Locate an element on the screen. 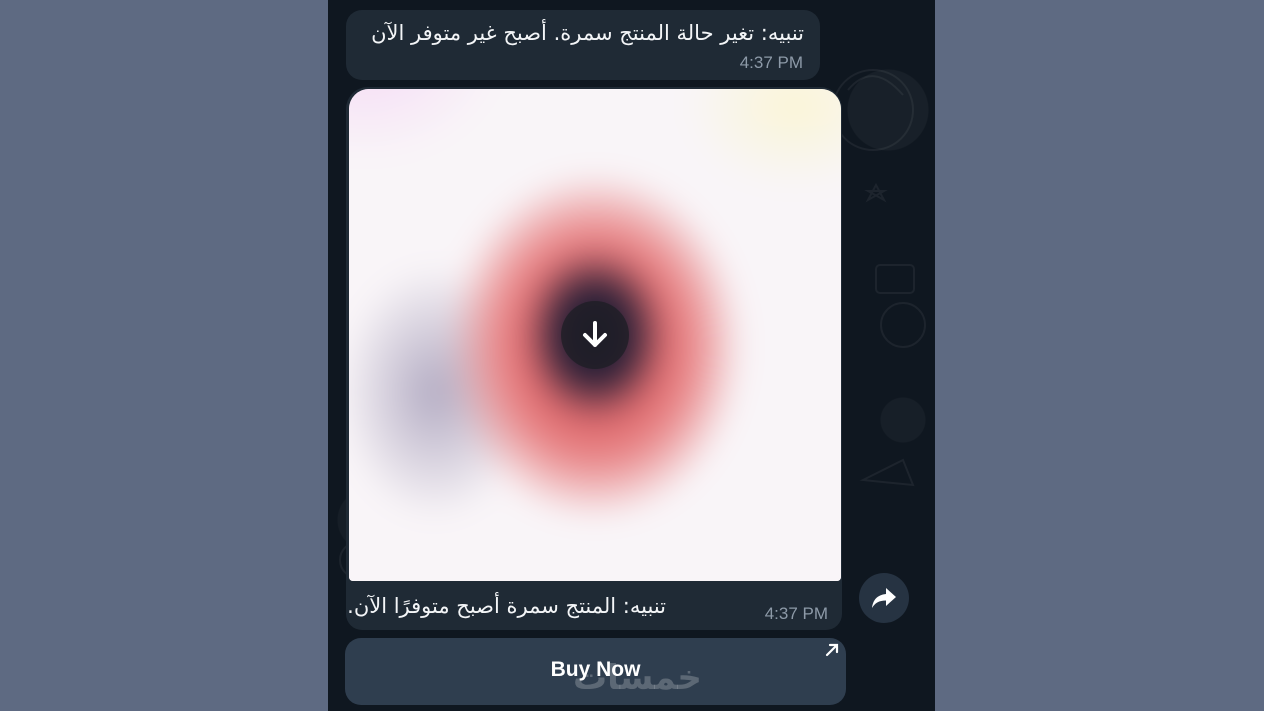  buy-now-button: خمسات Buy Now is located at coordinates (595, 671).